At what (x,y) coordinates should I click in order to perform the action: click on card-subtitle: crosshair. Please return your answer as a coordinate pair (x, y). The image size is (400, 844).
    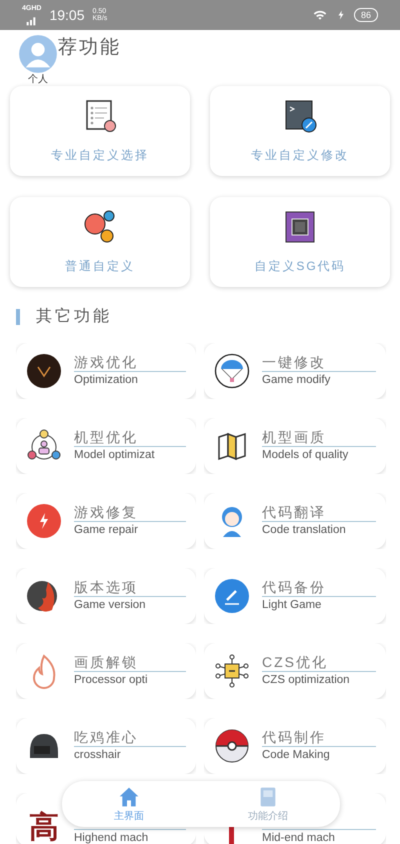
    Looking at the image, I should click on (98, 755).